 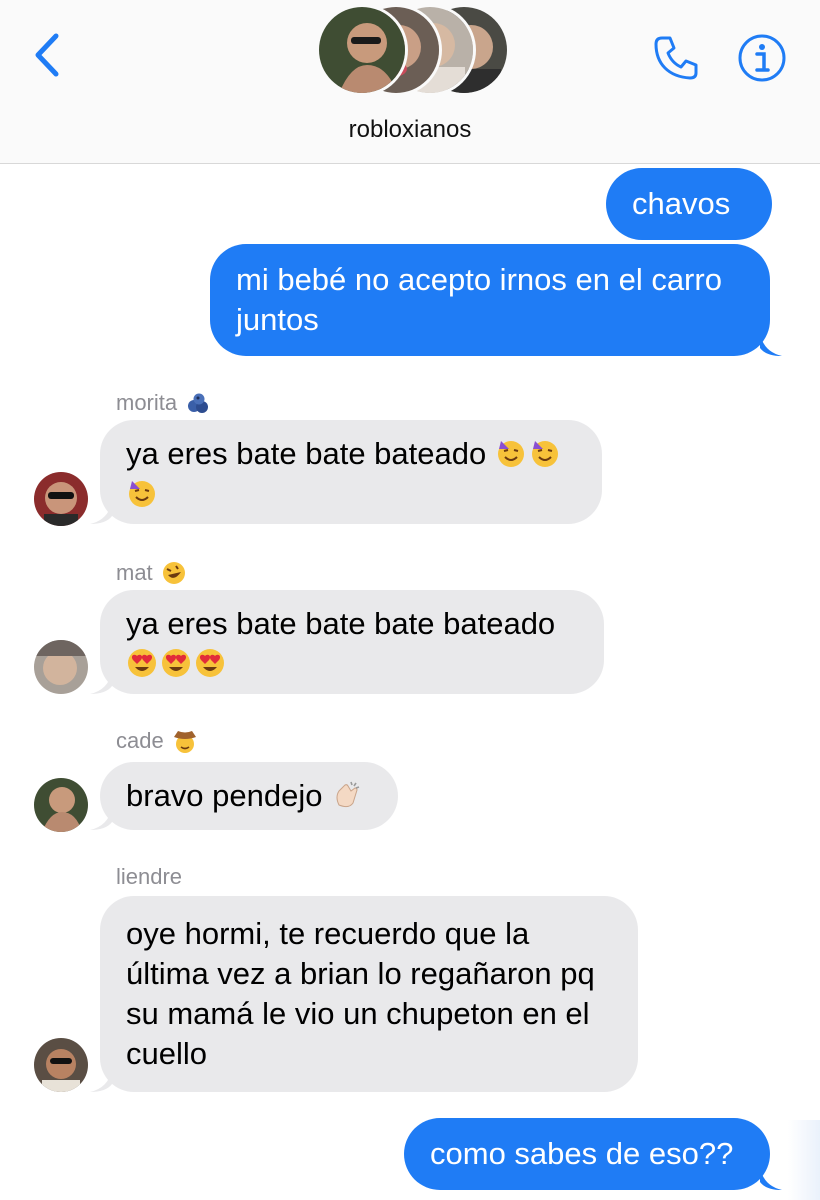 I want to click on message-text: mi bebé no acepto irnos en el carro, so click(x=479, y=279).